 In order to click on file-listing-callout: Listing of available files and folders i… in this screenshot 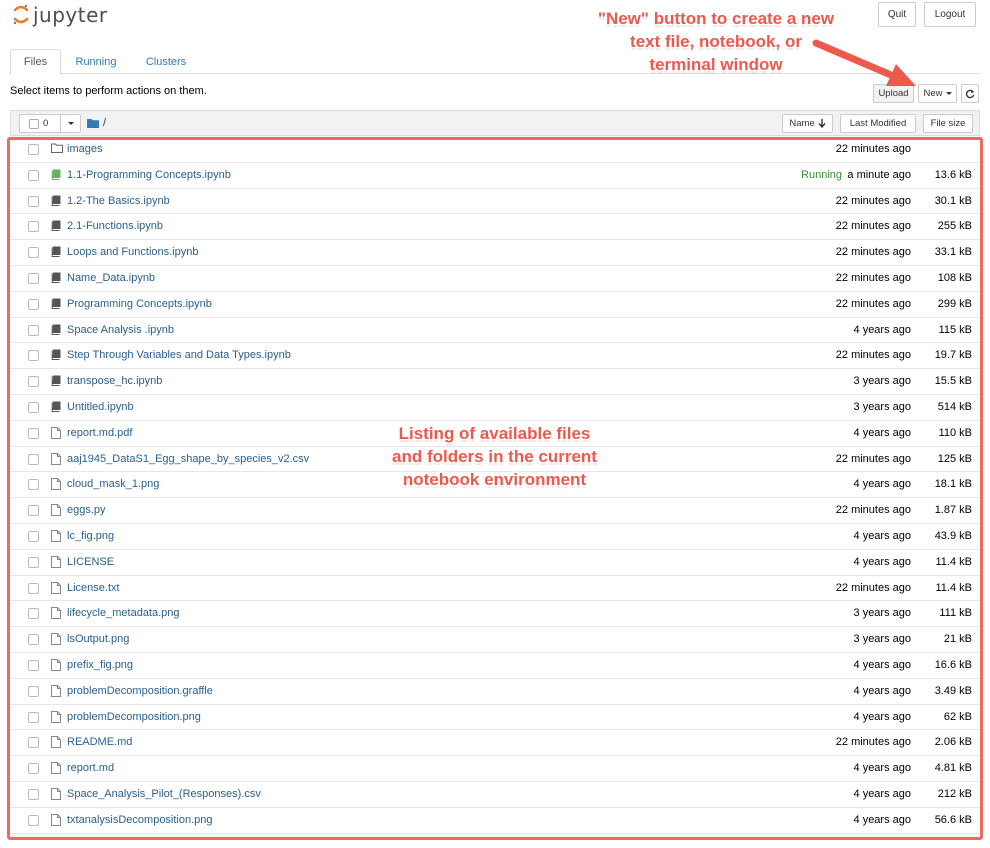, I will do `click(494, 456)`.